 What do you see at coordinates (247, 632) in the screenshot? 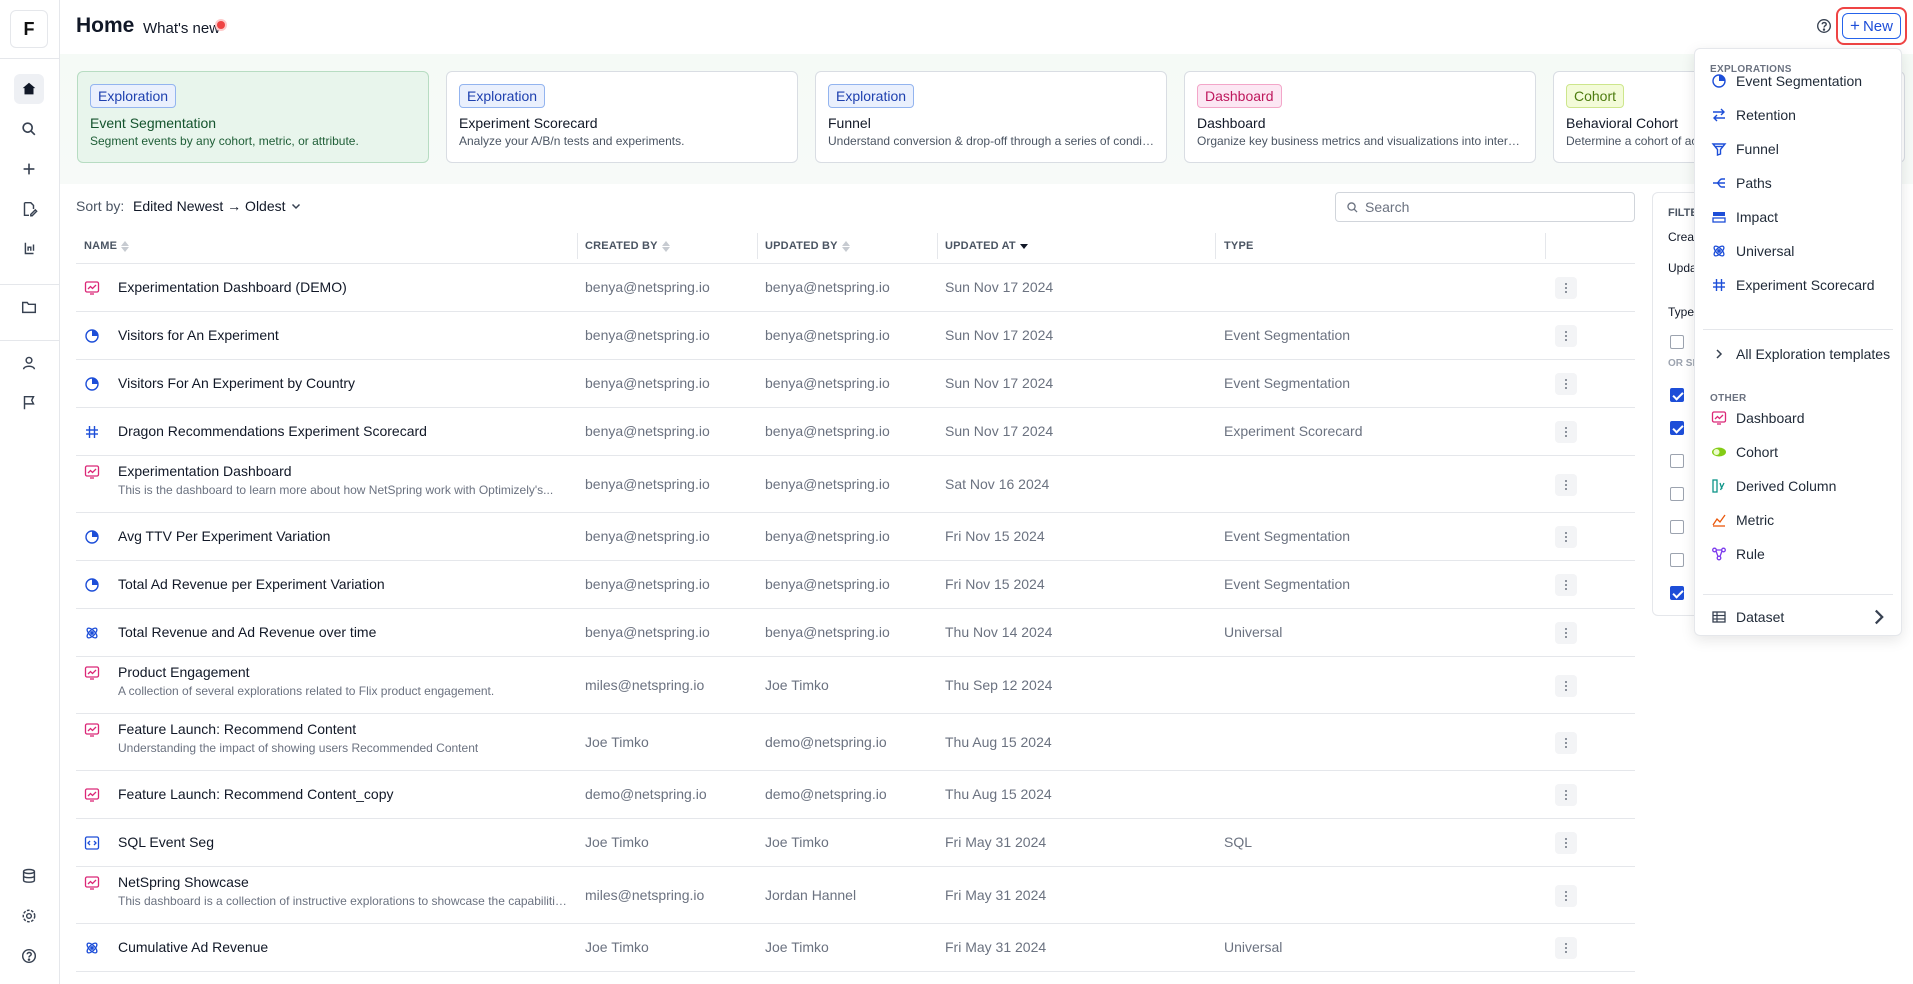
I see `row-name: Total Revenue and Ad Revenue over time` at bounding box center [247, 632].